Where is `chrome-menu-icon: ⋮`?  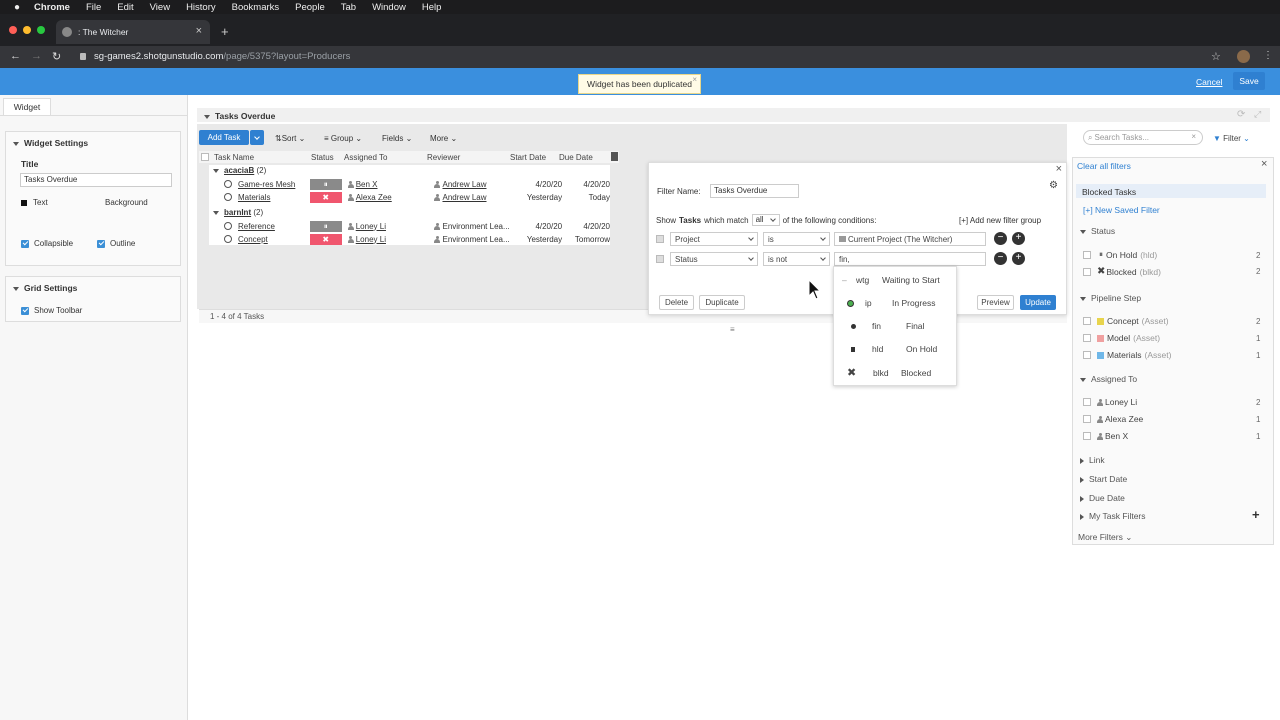
chrome-menu-icon: ⋮ is located at coordinates (1268, 55).